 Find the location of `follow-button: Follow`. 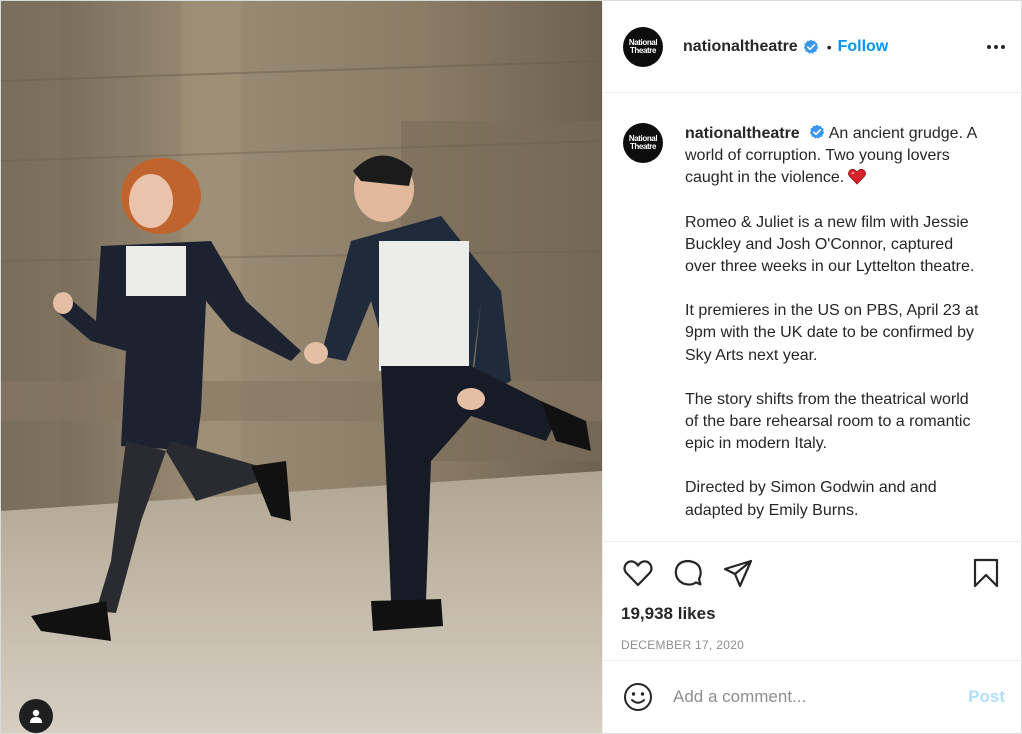

follow-button: Follow is located at coordinates (863, 47).